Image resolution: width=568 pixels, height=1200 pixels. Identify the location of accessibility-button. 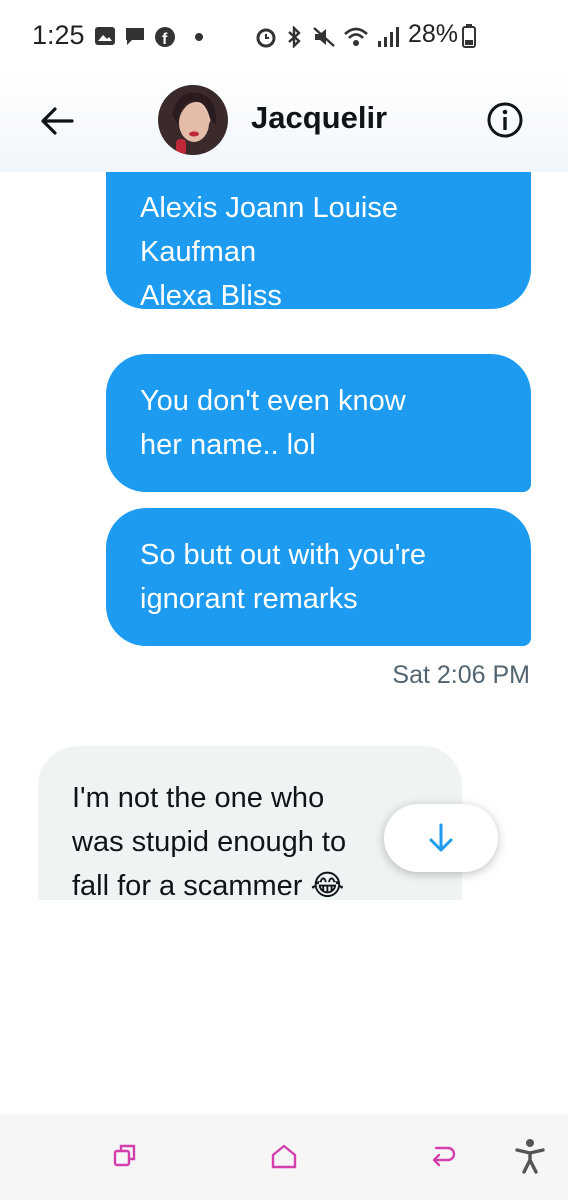
(530, 1158).